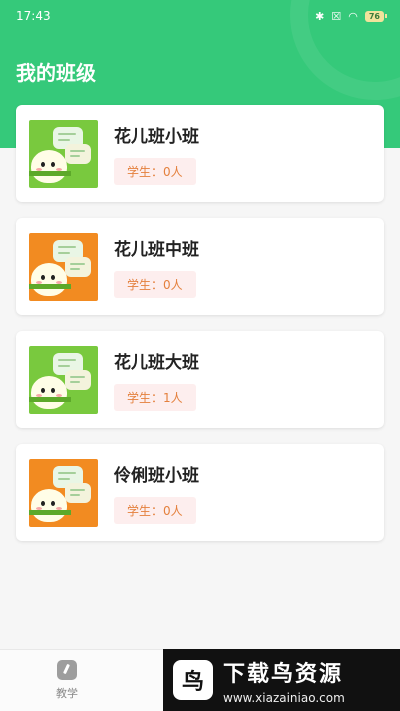 This screenshot has width=400, height=711. I want to click on class-card: 花儿班小班 学生：0人, so click(200, 153).